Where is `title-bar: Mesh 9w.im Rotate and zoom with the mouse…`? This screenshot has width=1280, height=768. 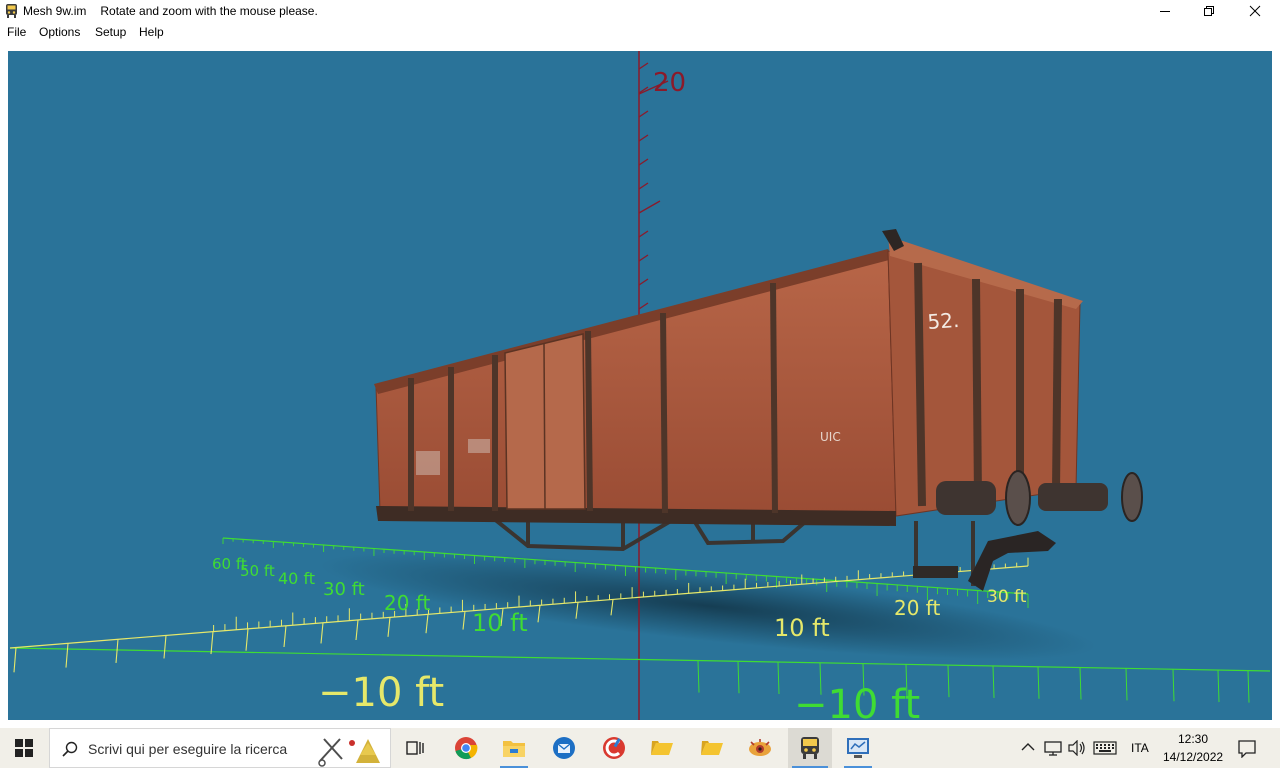
title-bar: Mesh 9w.im Rotate and zoom with the mouse… is located at coordinates (640, 11).